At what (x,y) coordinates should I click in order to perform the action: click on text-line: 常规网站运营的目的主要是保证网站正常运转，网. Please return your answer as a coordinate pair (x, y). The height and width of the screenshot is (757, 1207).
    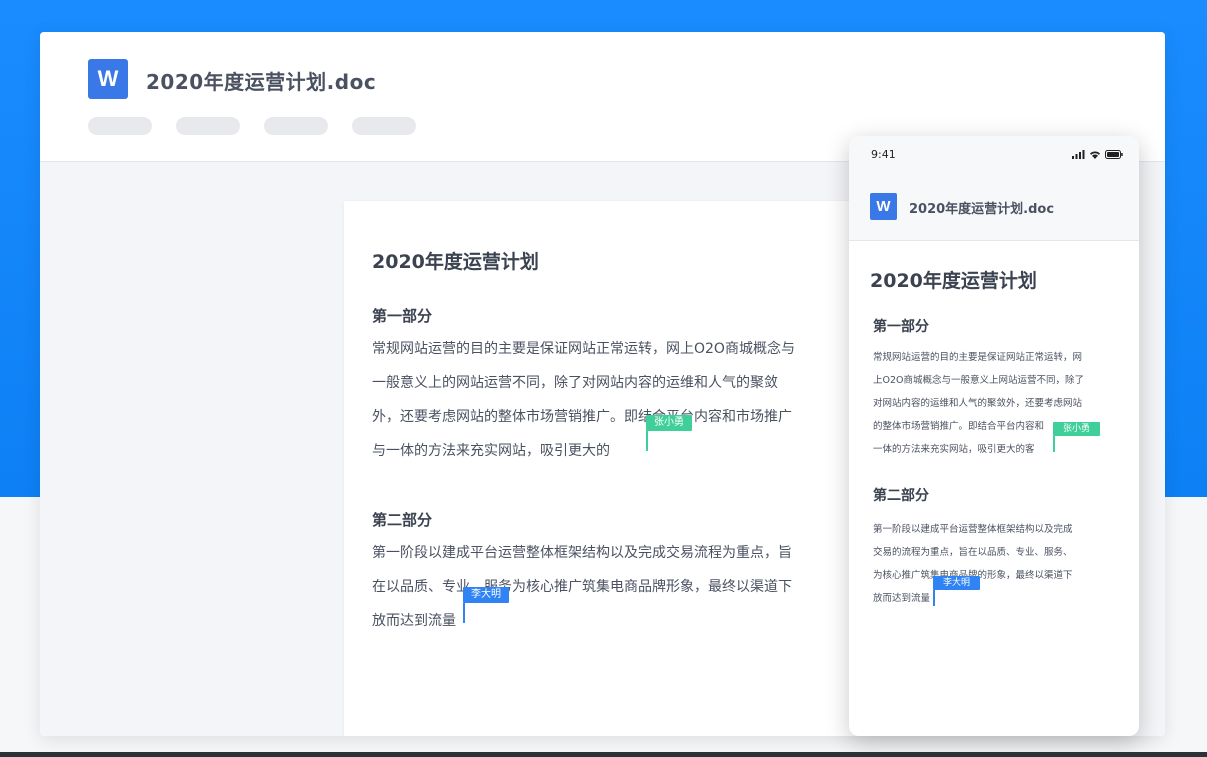
    Looking at the image, I should click on (978, 357).